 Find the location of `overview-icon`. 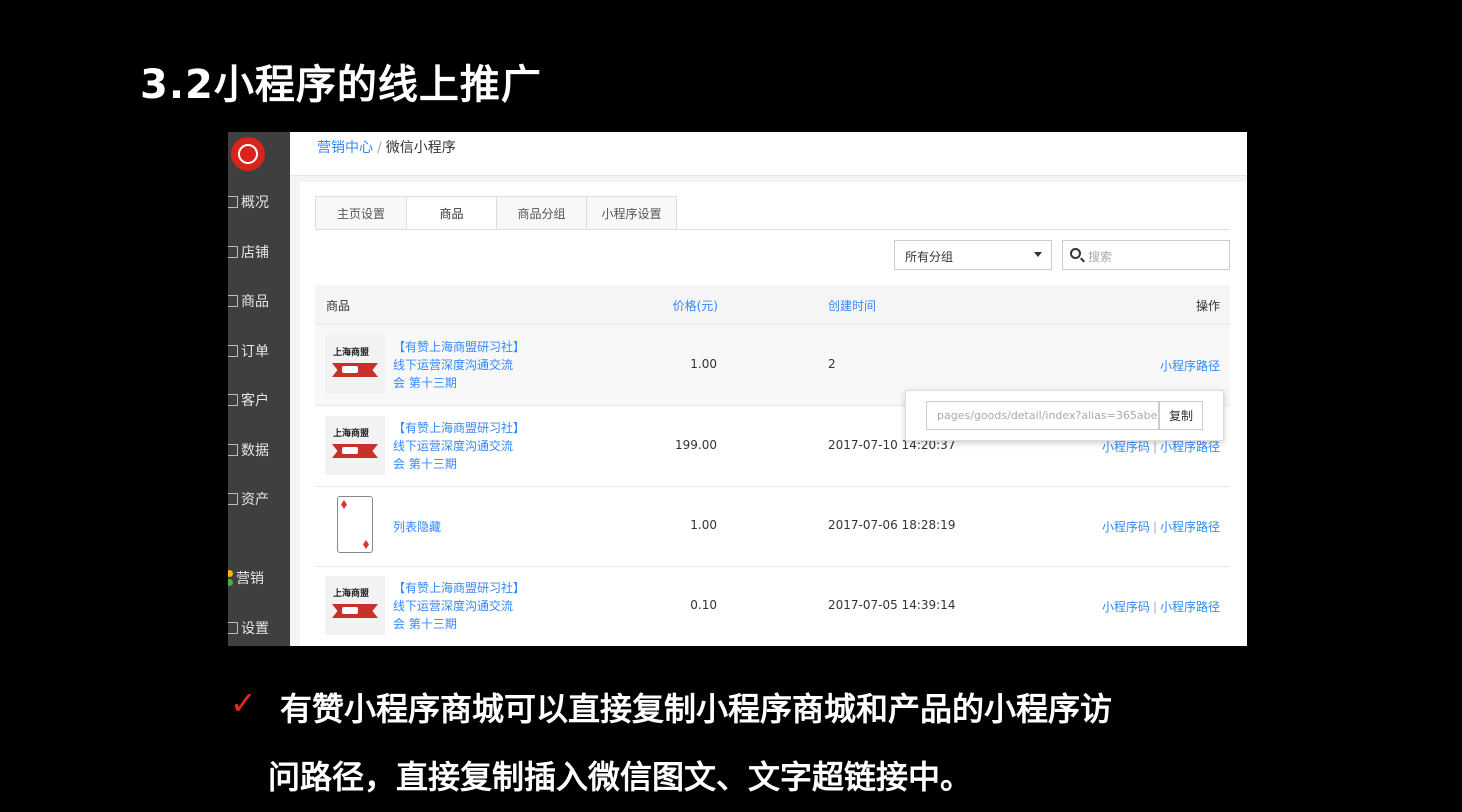

overview-icon is located at coordinates (233, 202).